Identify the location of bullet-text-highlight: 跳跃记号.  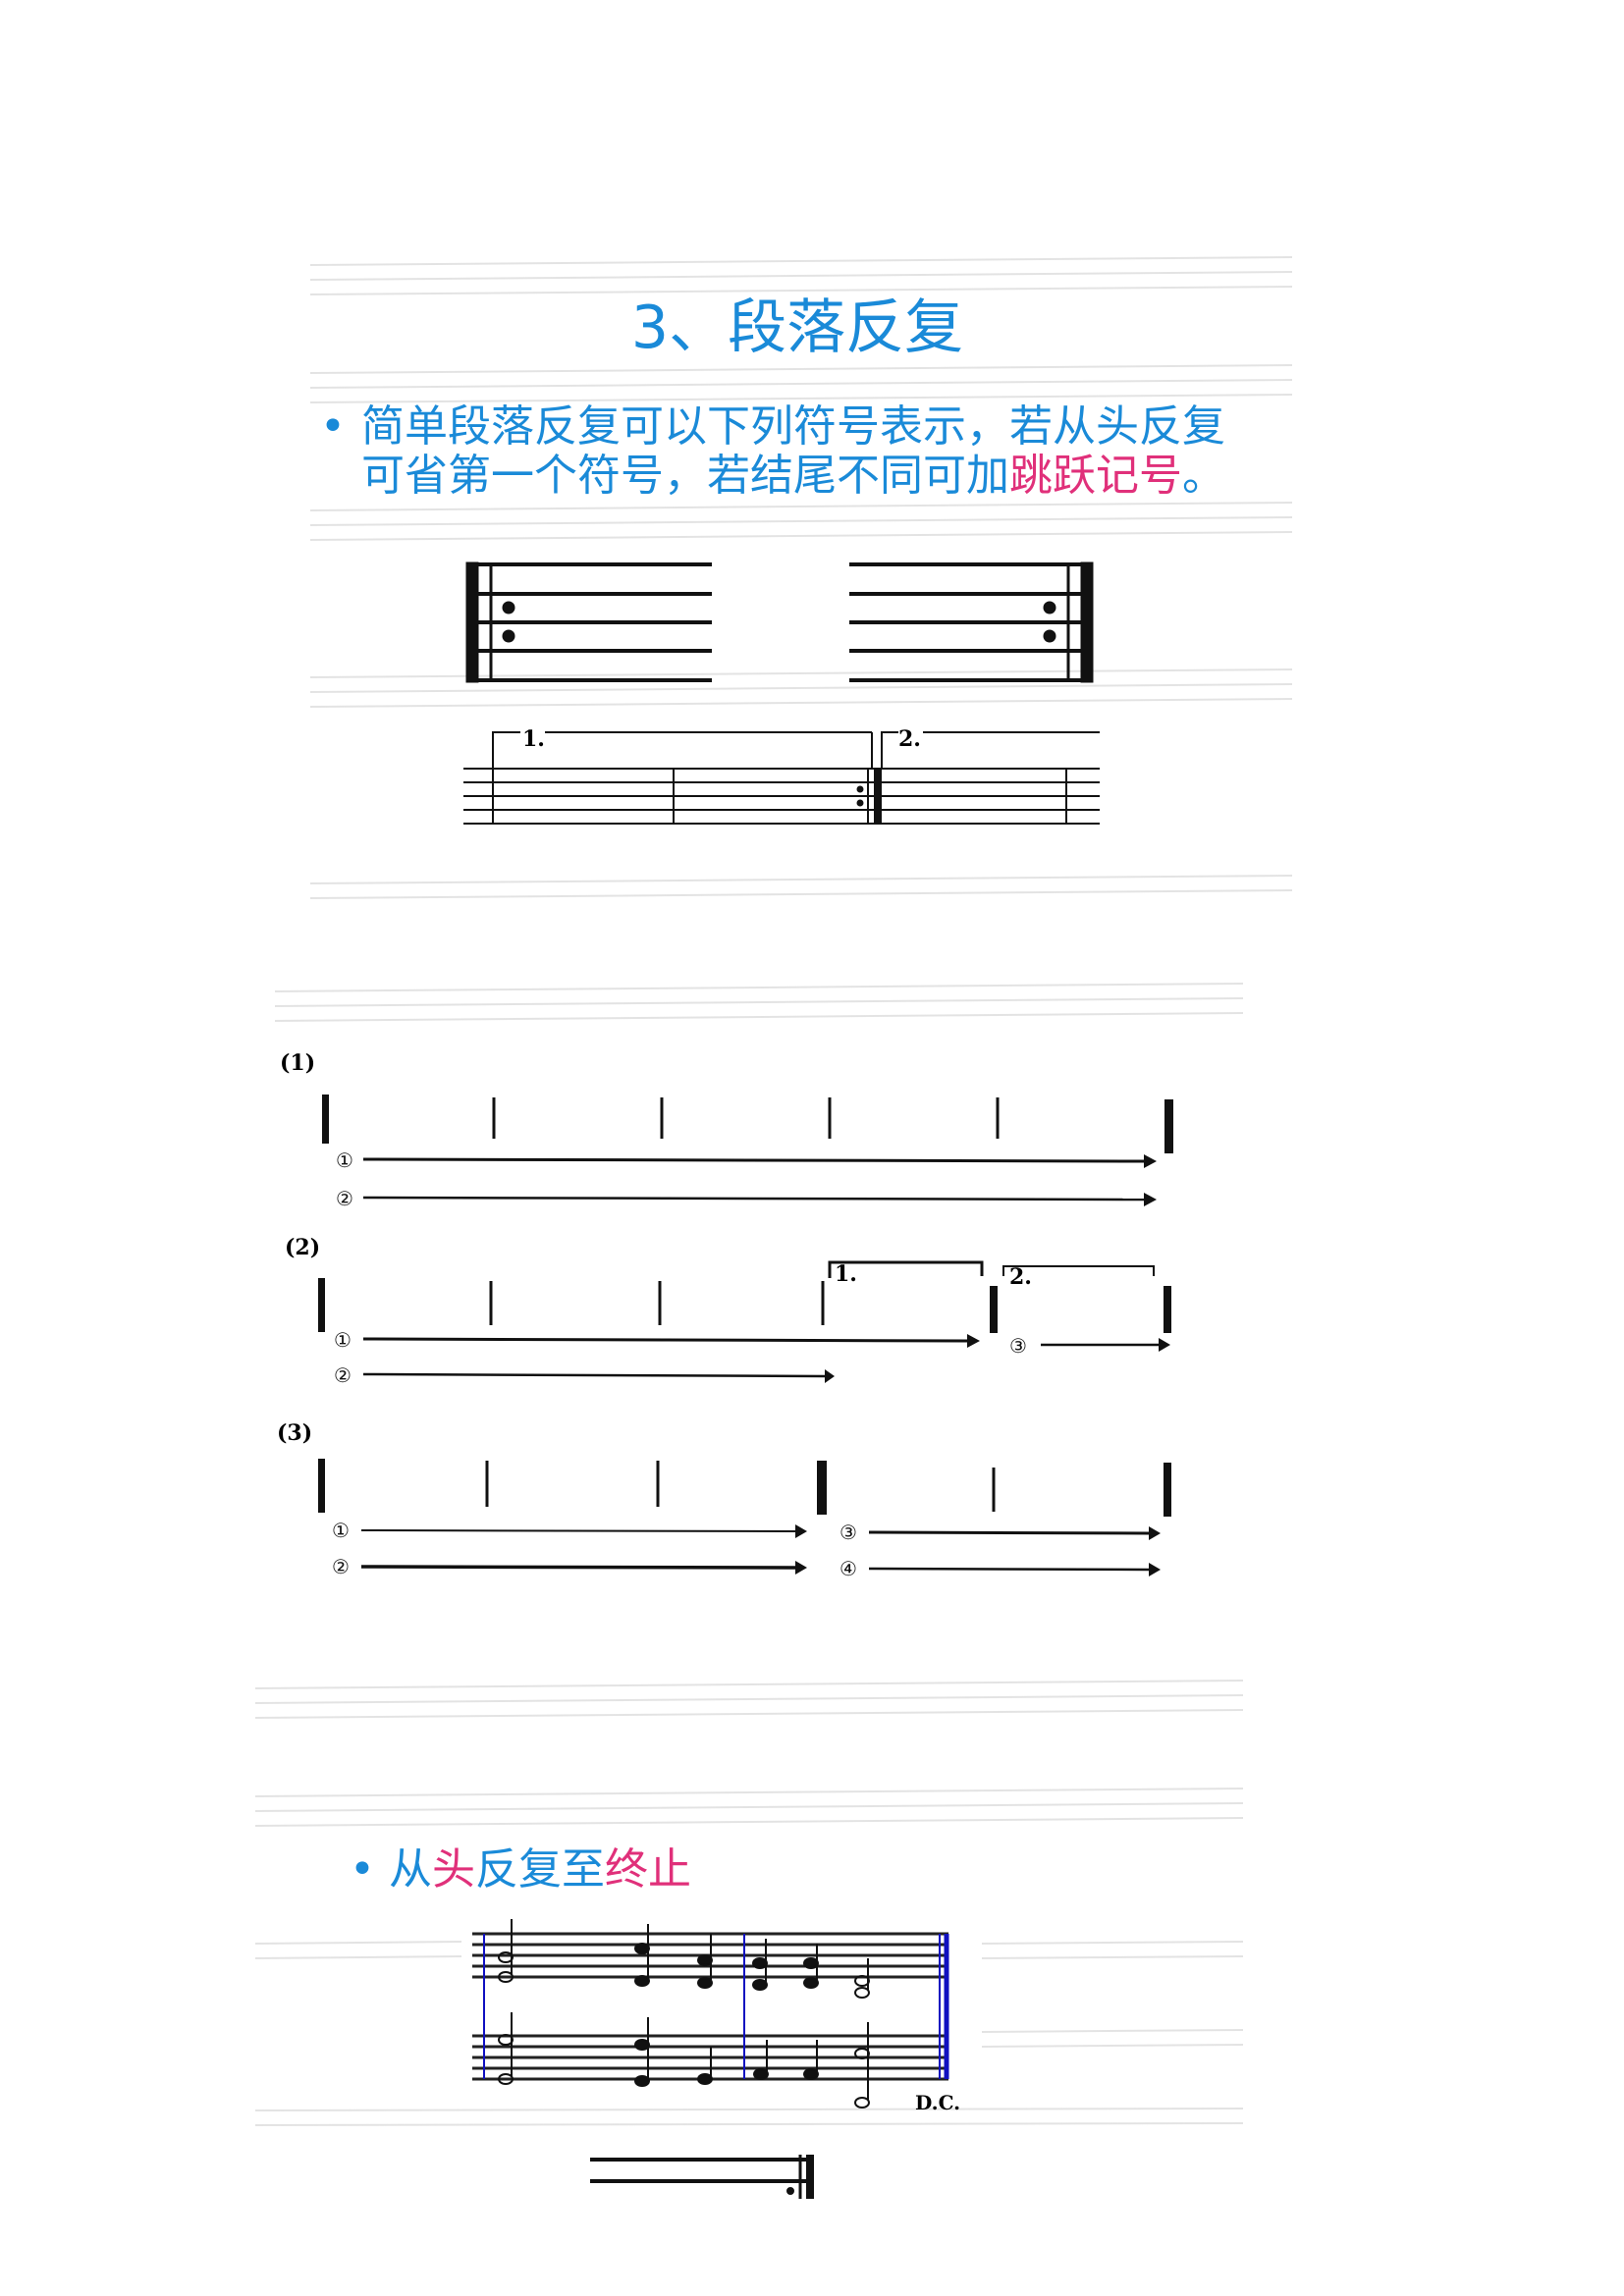
(1095, 476).